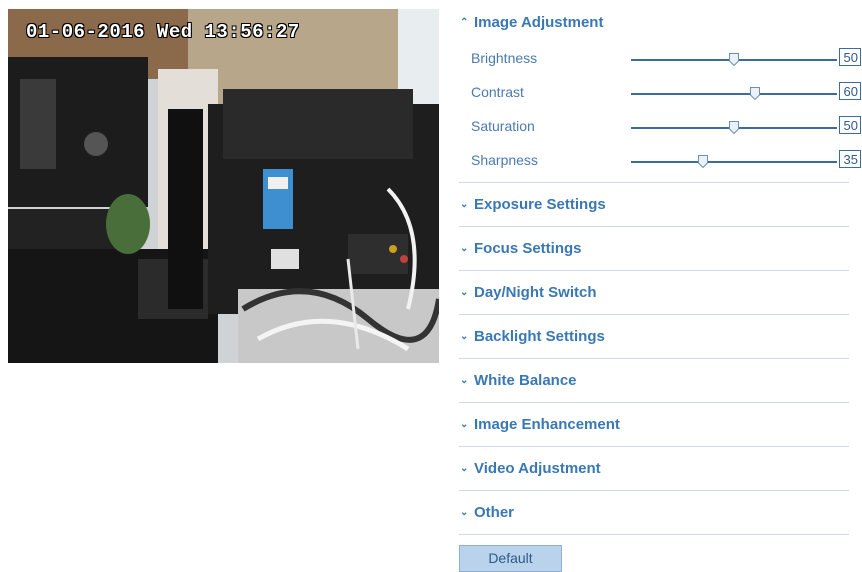 This screenshot has height=572, width=862. What do you see at coordinates (734, 93) in the screenshot?
I see `contrast-slider-track` at bounding box center [734, 93].